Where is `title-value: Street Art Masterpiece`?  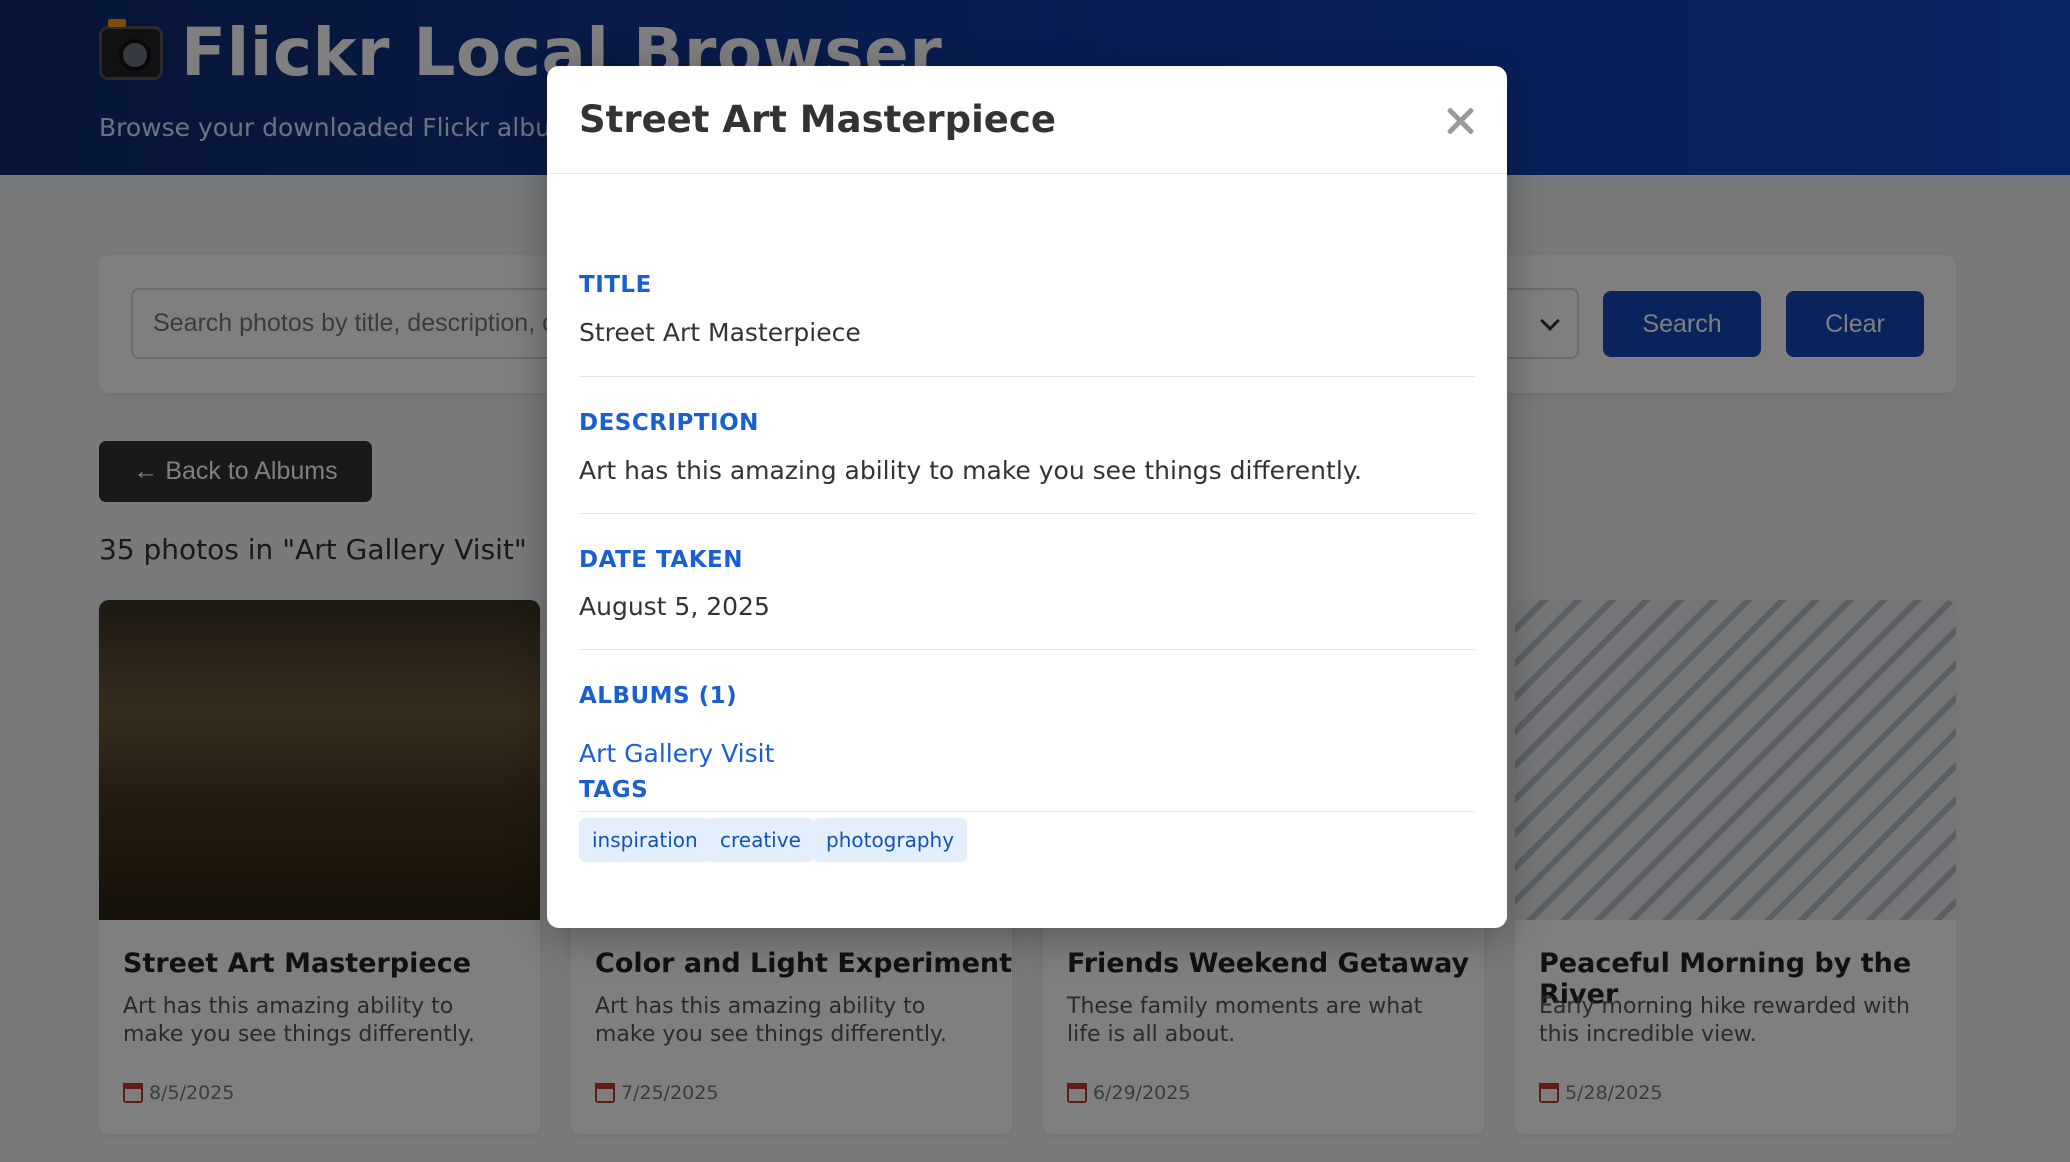 title-value: Street Art Masterpiece is located at coordinates (720, 332).